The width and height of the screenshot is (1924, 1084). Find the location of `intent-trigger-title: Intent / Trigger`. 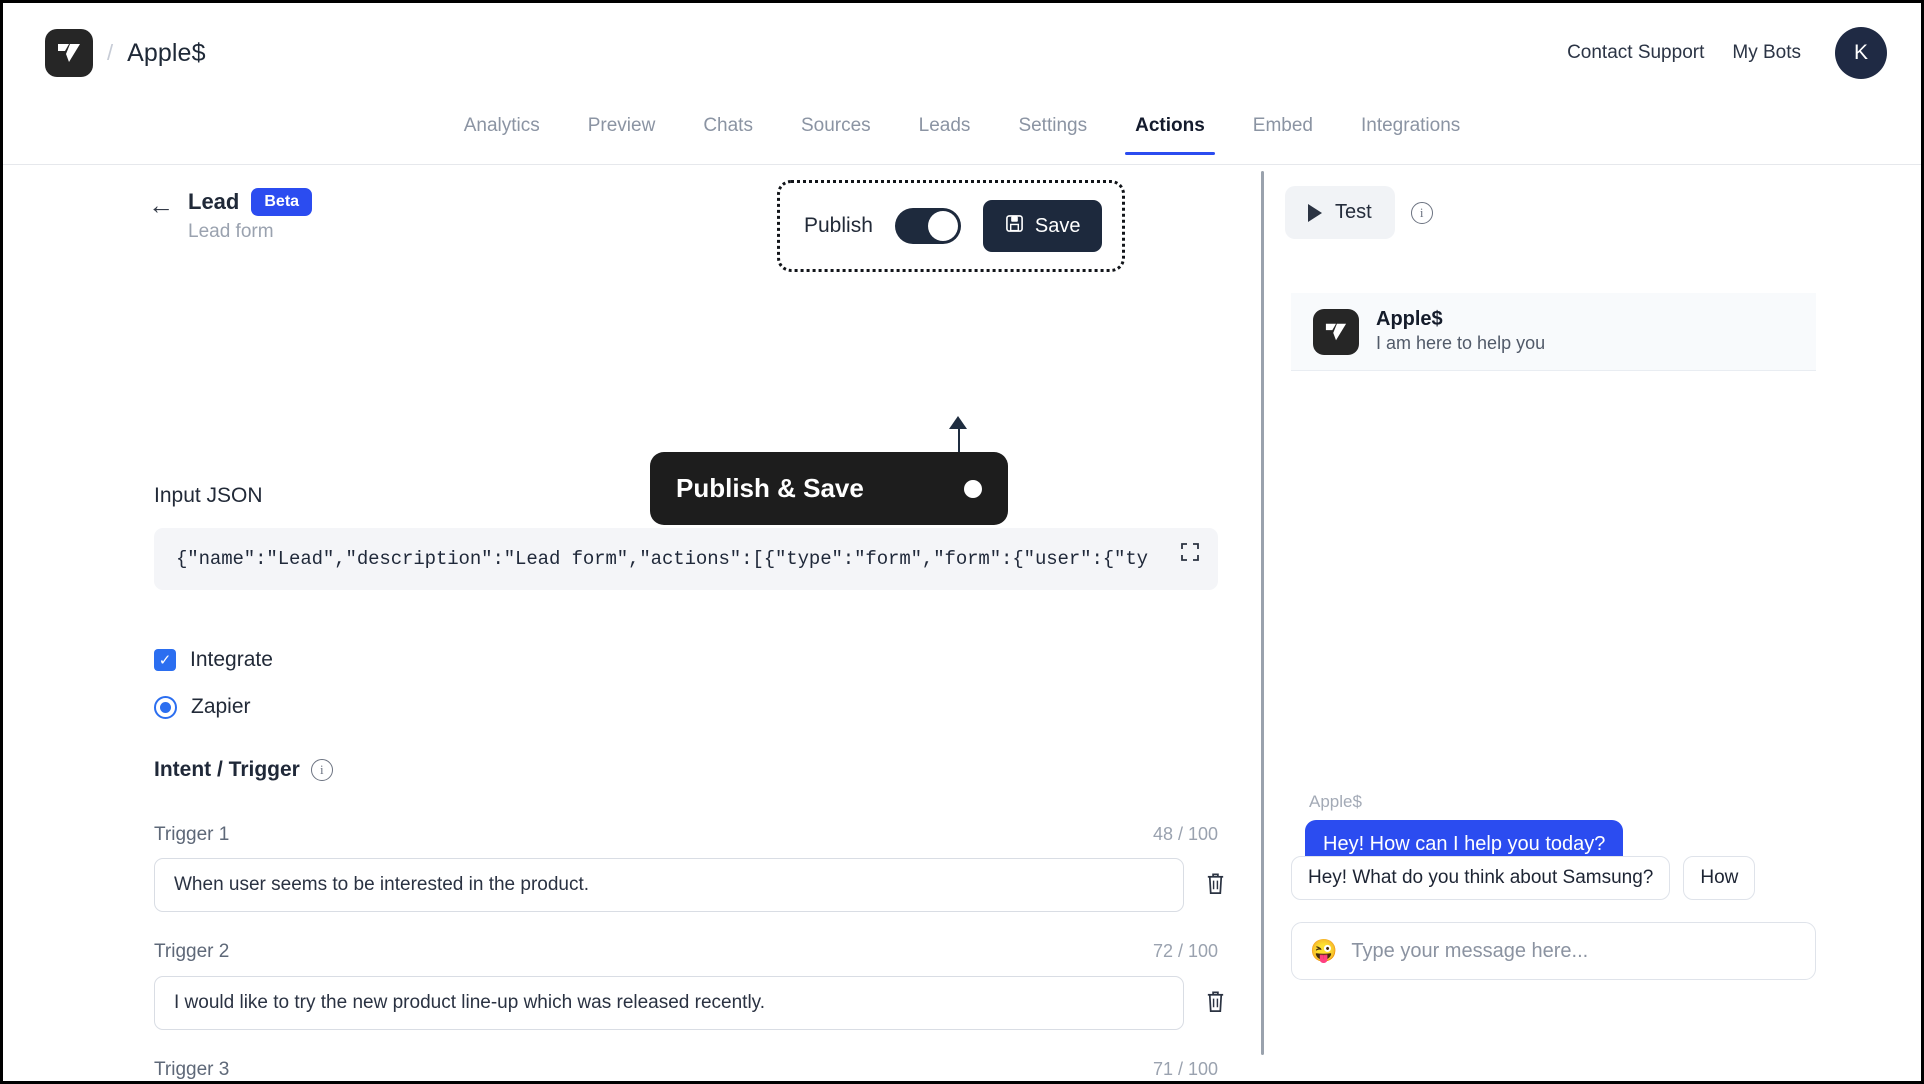

intent-trigger-title: Intent / Trigger is located at coordinates (227, 769).